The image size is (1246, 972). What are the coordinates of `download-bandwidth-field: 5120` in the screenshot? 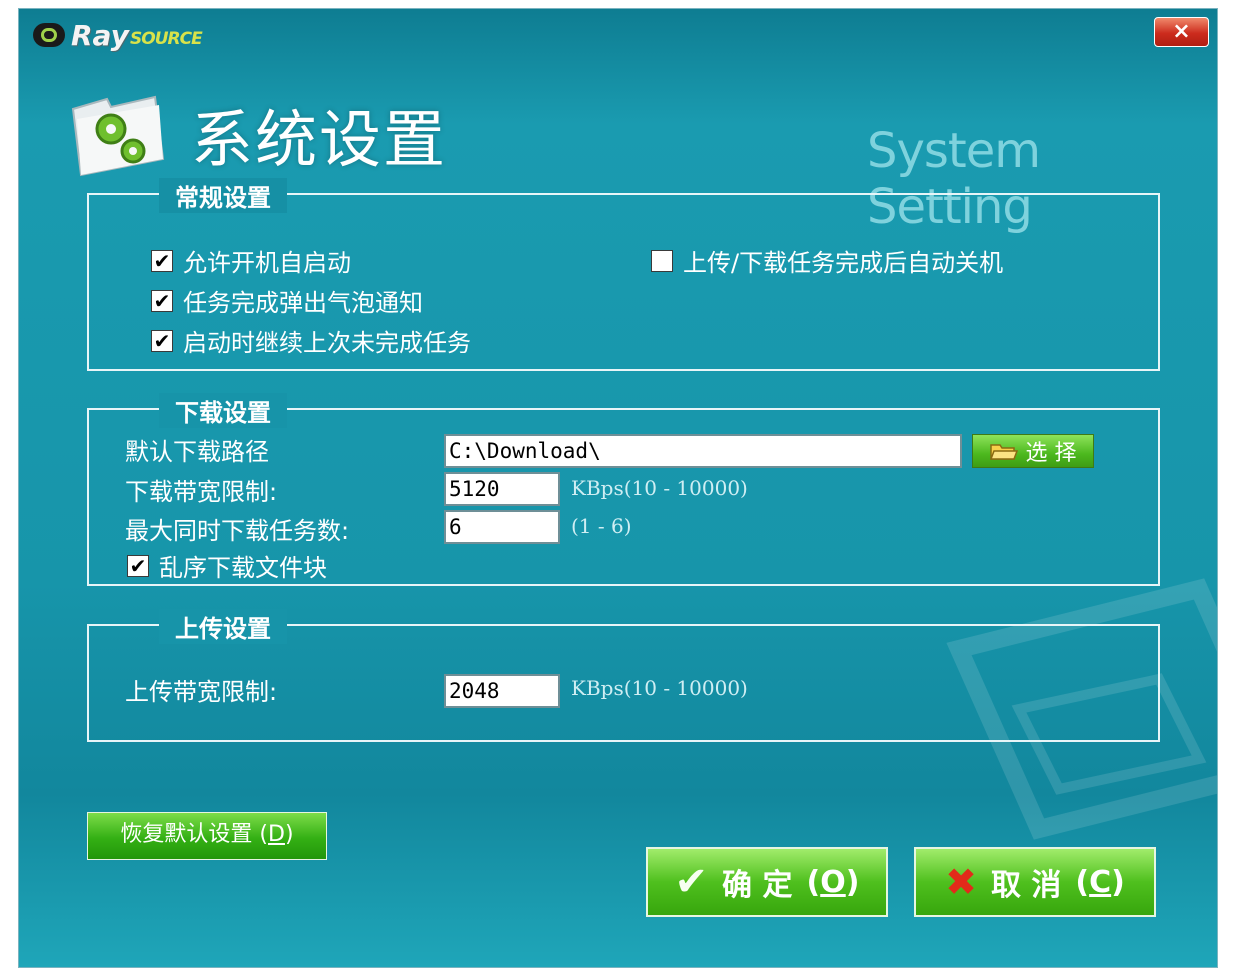 It's located at (502, 489).